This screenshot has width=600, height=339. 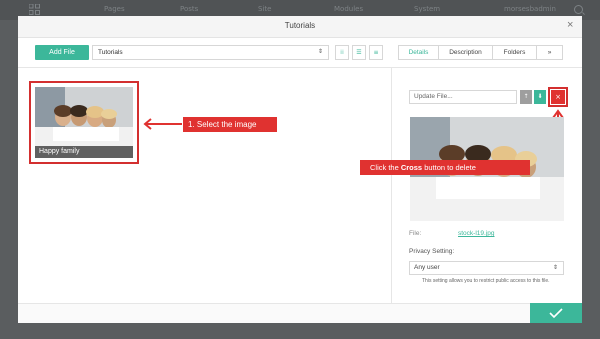 What do you see at coordinates (84, 122) in the screenshot?
I see `image-tile: Happy family` at bounding box center [84, 122].